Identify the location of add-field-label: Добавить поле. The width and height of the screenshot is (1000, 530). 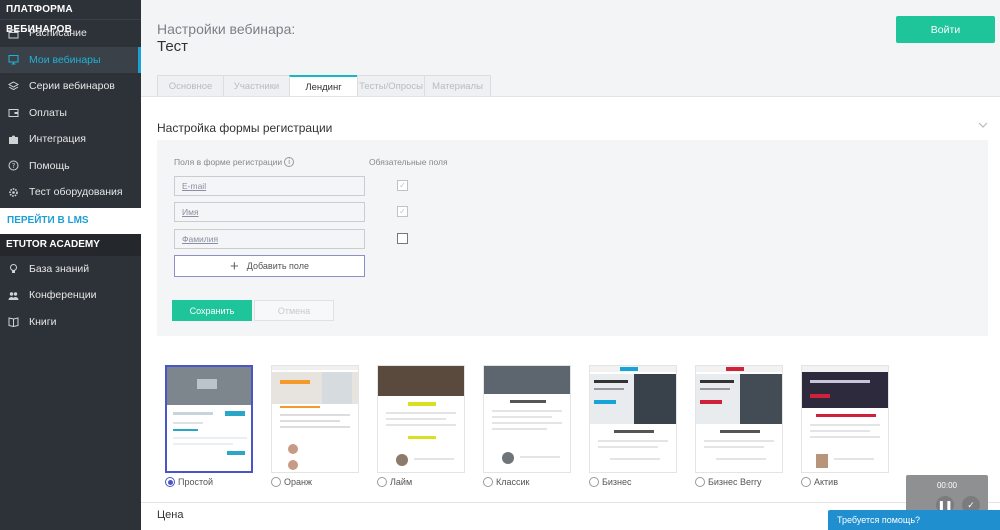
(277, 266).